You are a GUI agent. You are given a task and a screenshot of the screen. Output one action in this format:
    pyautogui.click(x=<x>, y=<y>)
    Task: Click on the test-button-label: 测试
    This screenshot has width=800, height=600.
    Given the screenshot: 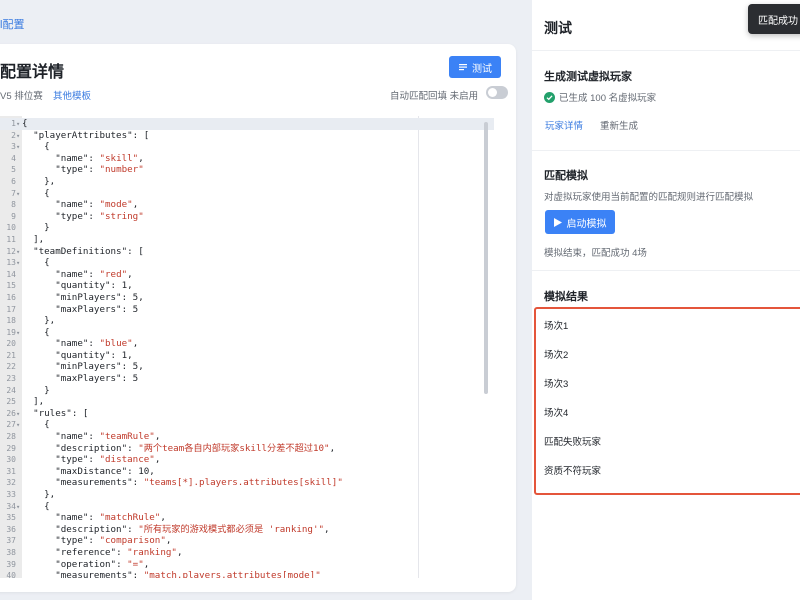 What is the action you would take?
    pyautogui.click(x=482, y=69)
    